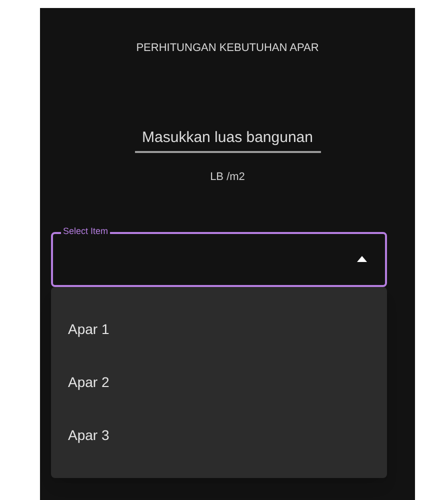 The image size is (441, 500). What do you see at coordinates (227, 48) in the screenshot?
I see `screen-title: PERHITUNGAN KEBUTUHAN APAR` at bounding box center [227, 48].